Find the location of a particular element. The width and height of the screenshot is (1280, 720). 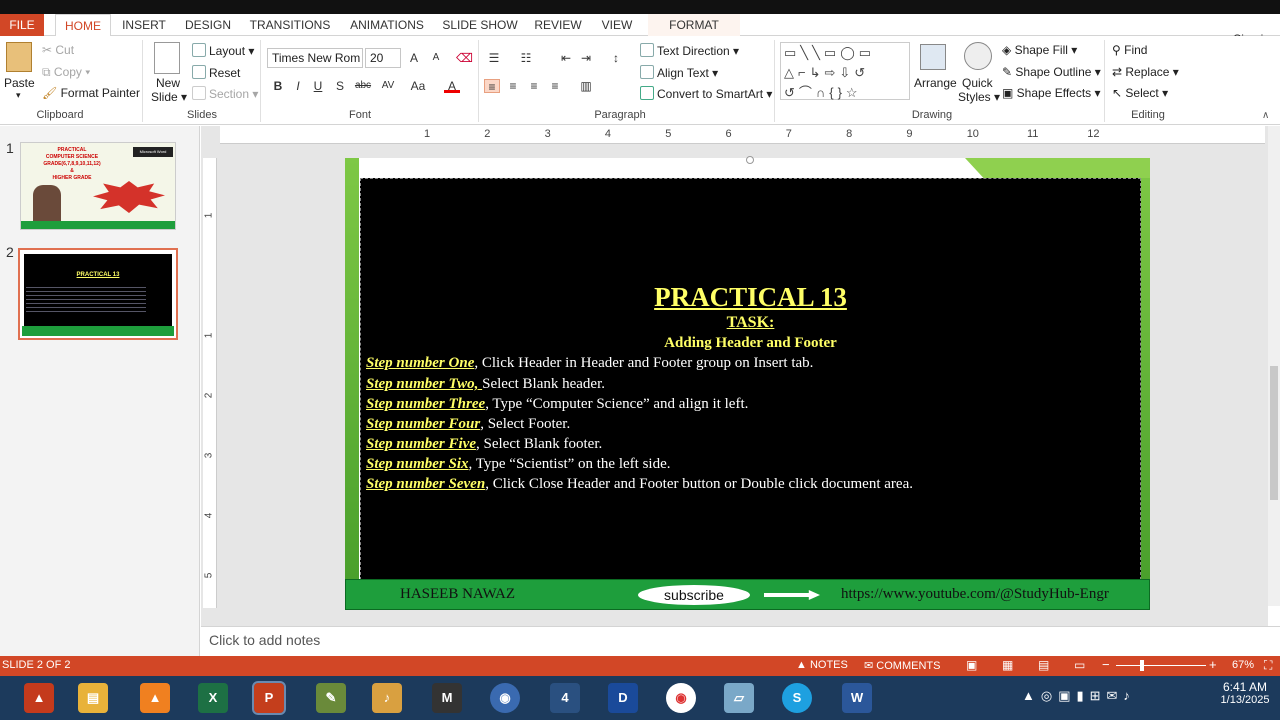

shape-fill-button: ◈ Shape Fill ▾ is located at coordinates (1039, 50).